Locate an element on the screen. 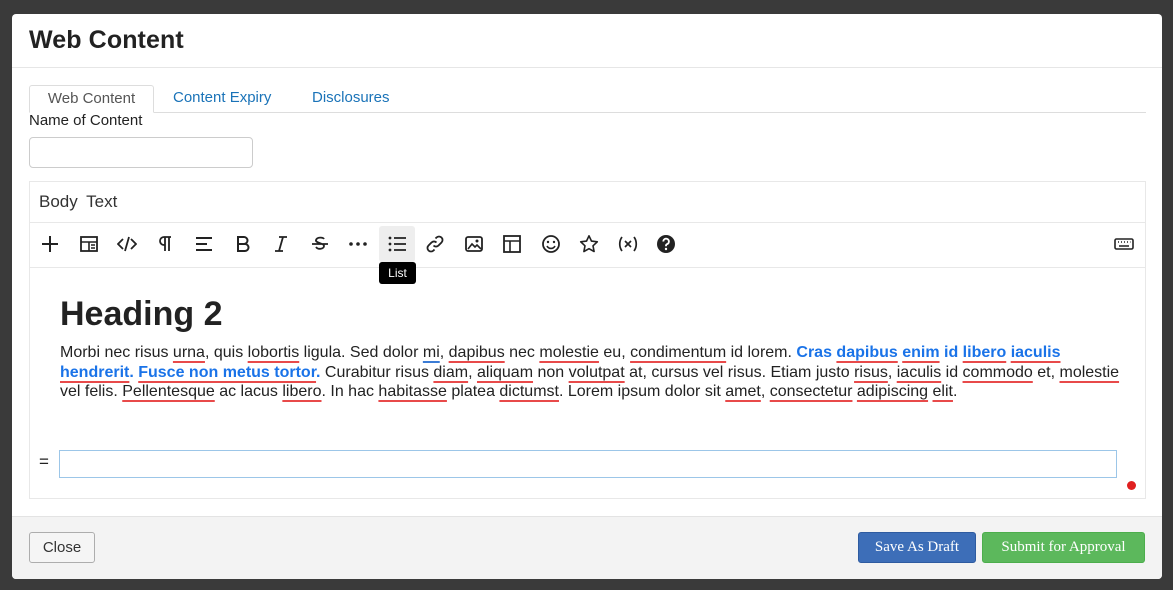  submit-for-approval-button: Submit for Approval is located at coordinates (1063, 547).